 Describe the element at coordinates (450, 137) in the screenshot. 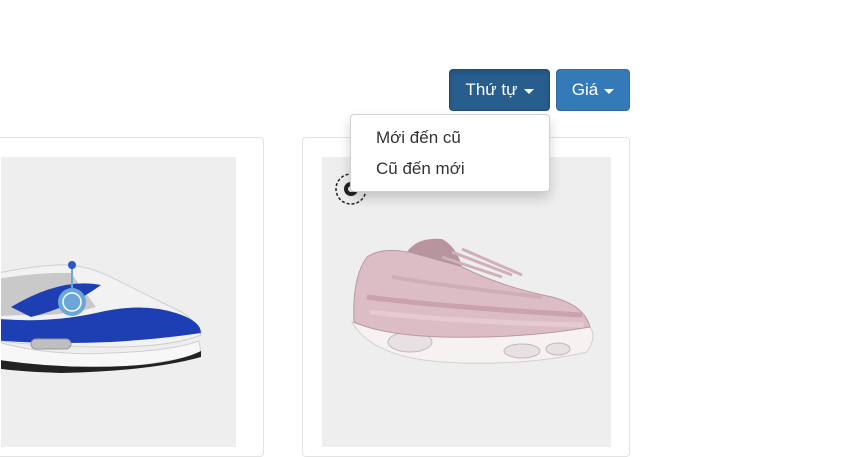

I see `sort-option-newest: Mới đến cũ` at that location.